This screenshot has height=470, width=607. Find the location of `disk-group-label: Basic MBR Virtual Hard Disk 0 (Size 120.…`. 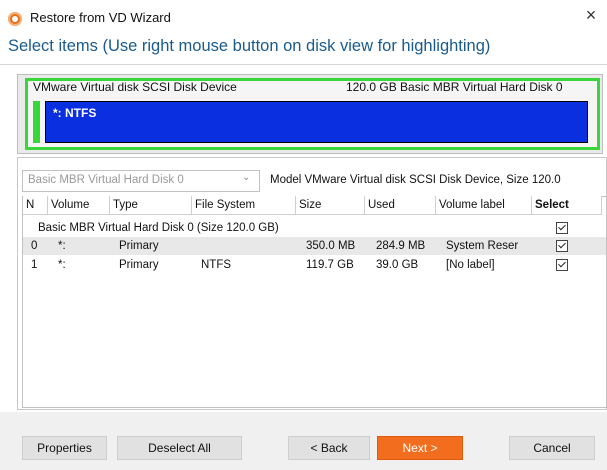

disk-group-label: Basic MBR Virtual Hard Disk 0 (Size 120.… is located at coordinates (158, 228).